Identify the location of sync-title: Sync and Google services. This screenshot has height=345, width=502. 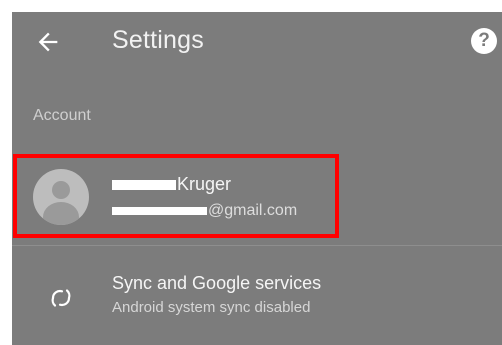
(217, 283).